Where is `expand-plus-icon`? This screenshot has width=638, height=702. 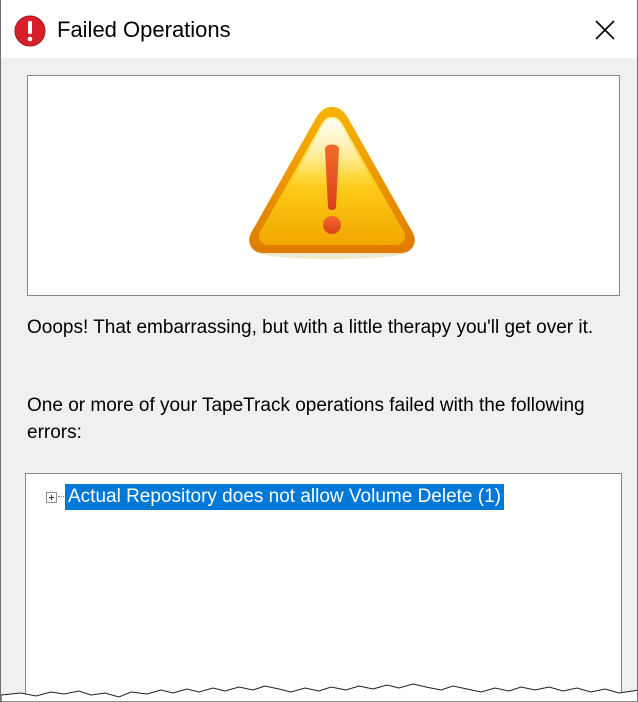 expand-plus-icon is located at coordinates (51, 497).